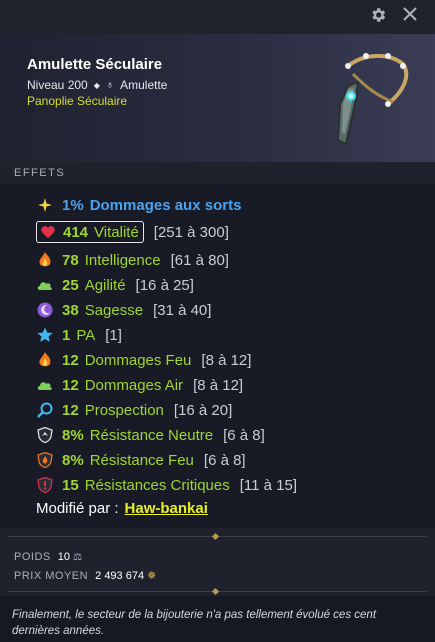 This screenshot has width=435, height=642. I want to click on effect-row: 78 Intelligence [61 à 80], so click(132, 260).